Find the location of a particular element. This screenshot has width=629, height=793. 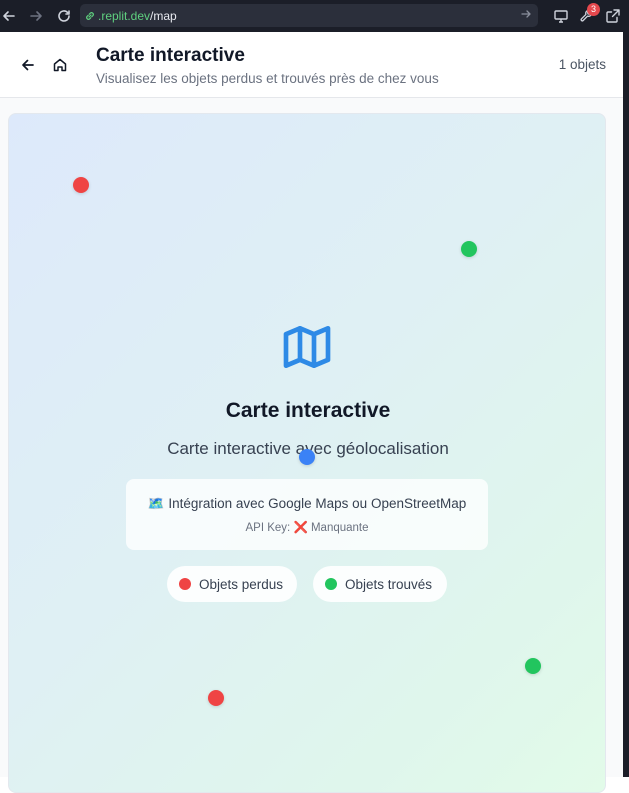

api-key-line: API Key: ❌ Manquante is located at coordinates (307, 527).